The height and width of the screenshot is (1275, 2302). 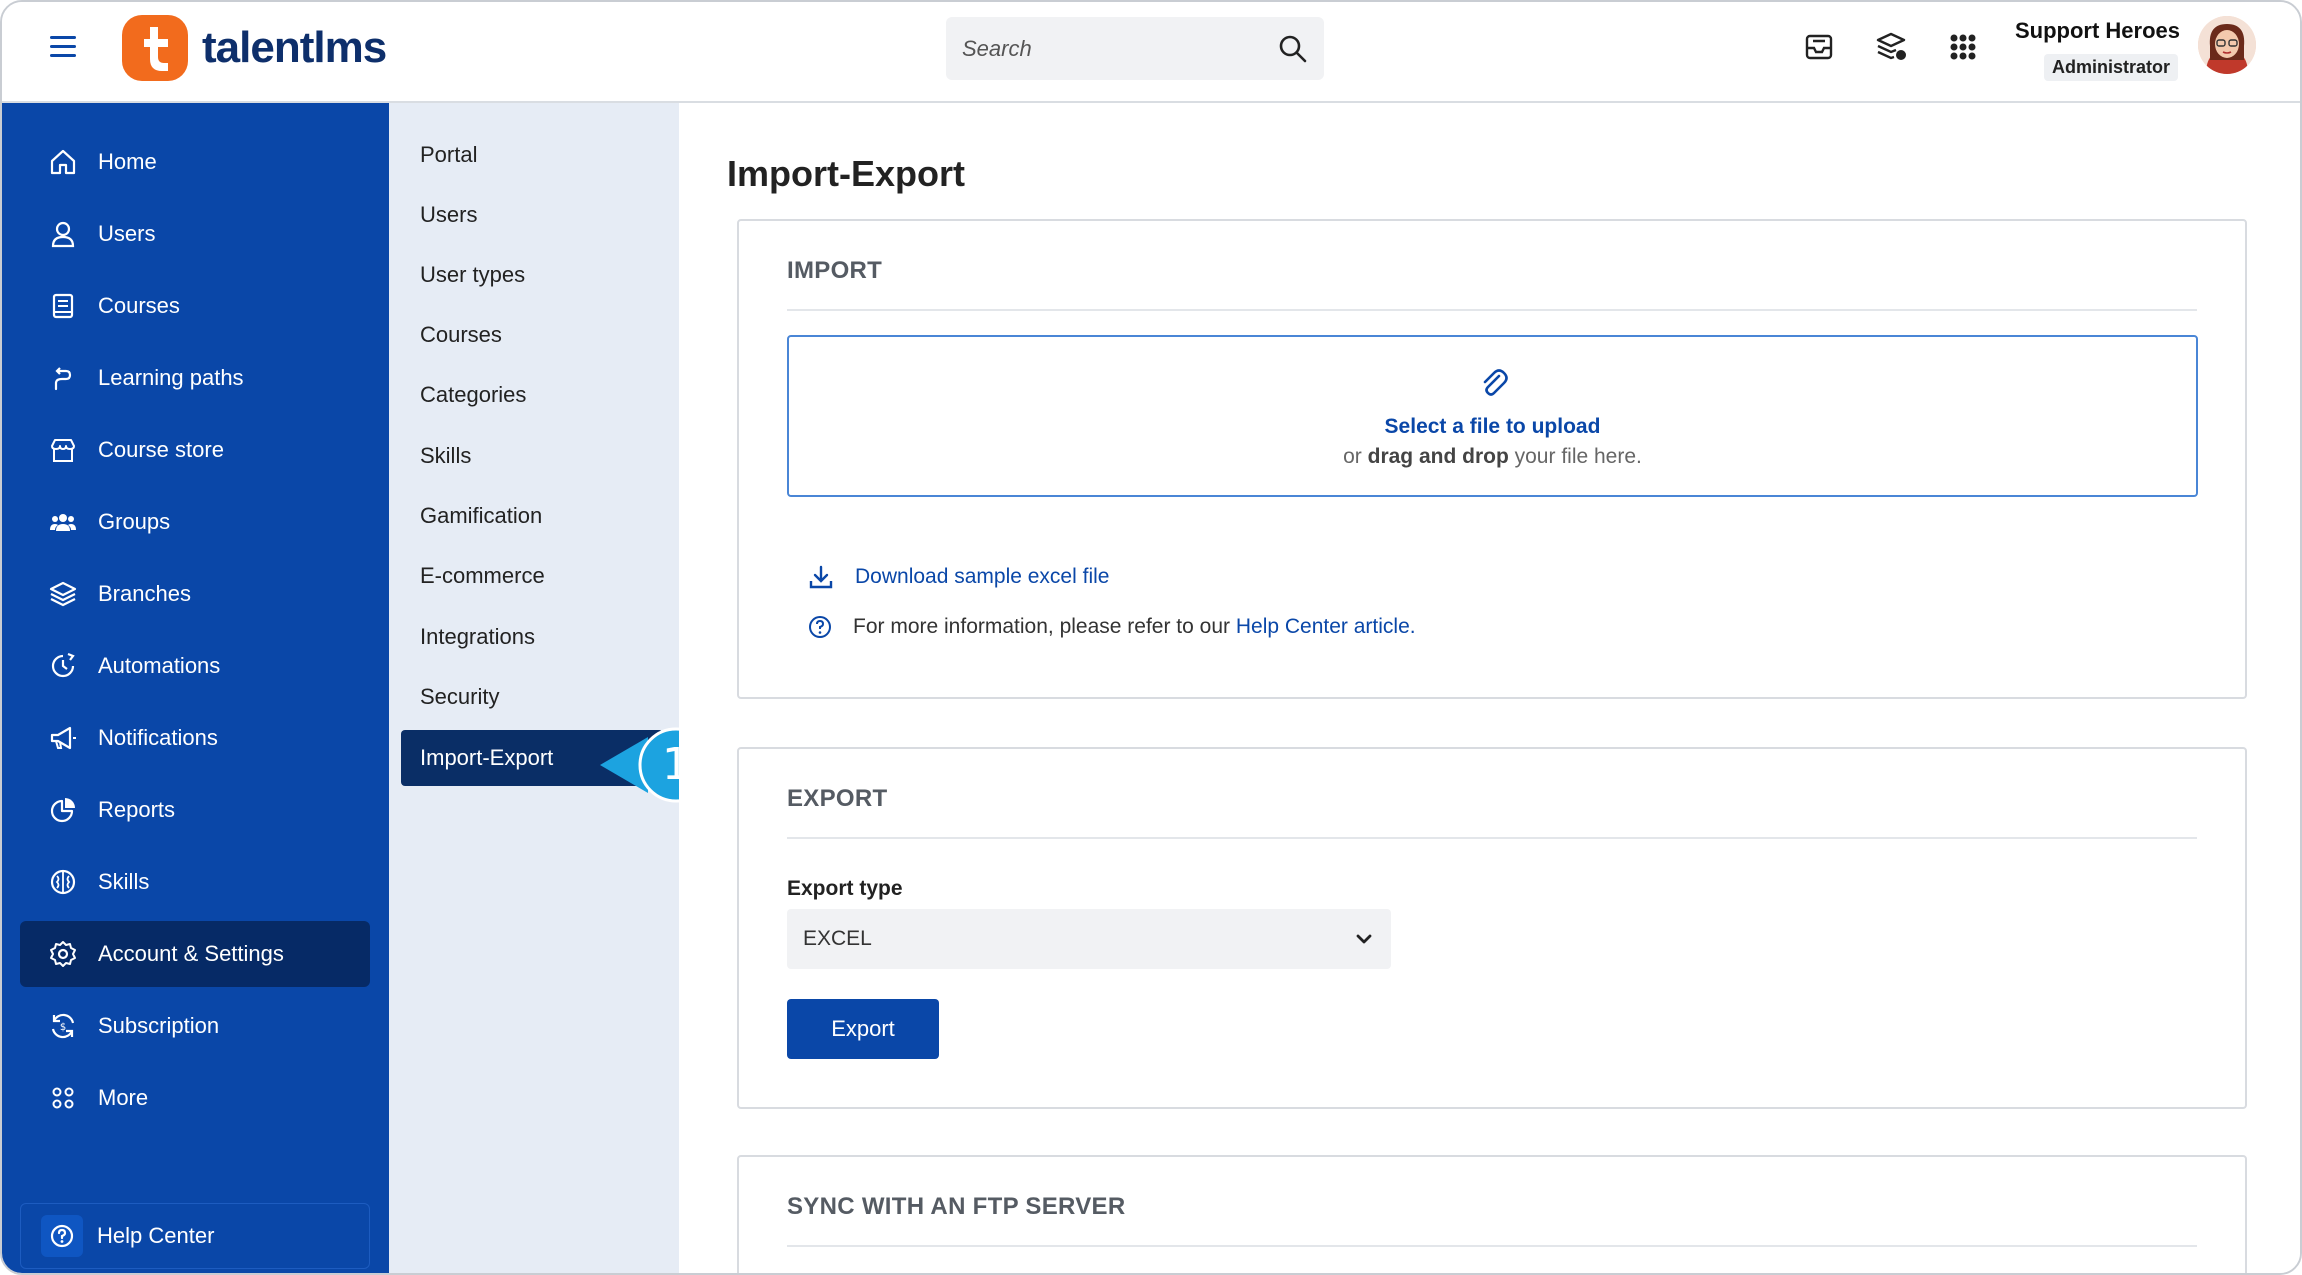 I want to click on gear-icon, so click(x=63, y=954).